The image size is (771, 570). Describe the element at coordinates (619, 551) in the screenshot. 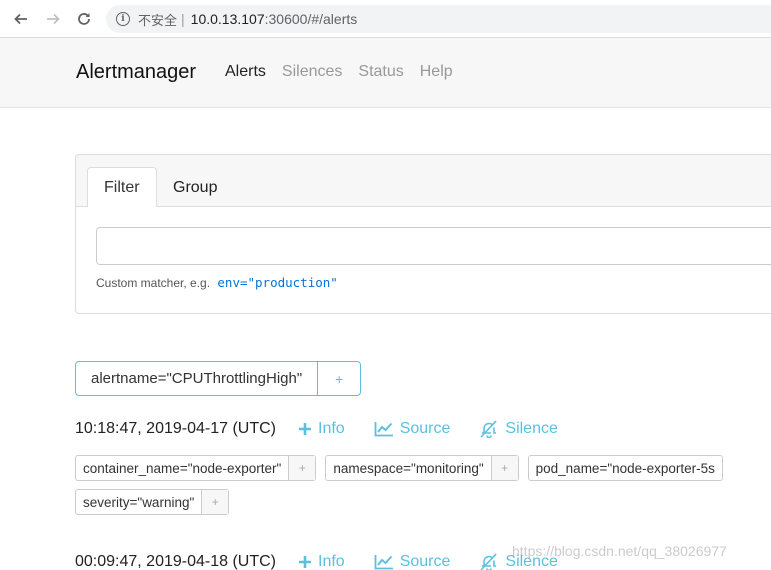

I see `watermark: https://blog.csdn.net/qq_38026977` at that location.